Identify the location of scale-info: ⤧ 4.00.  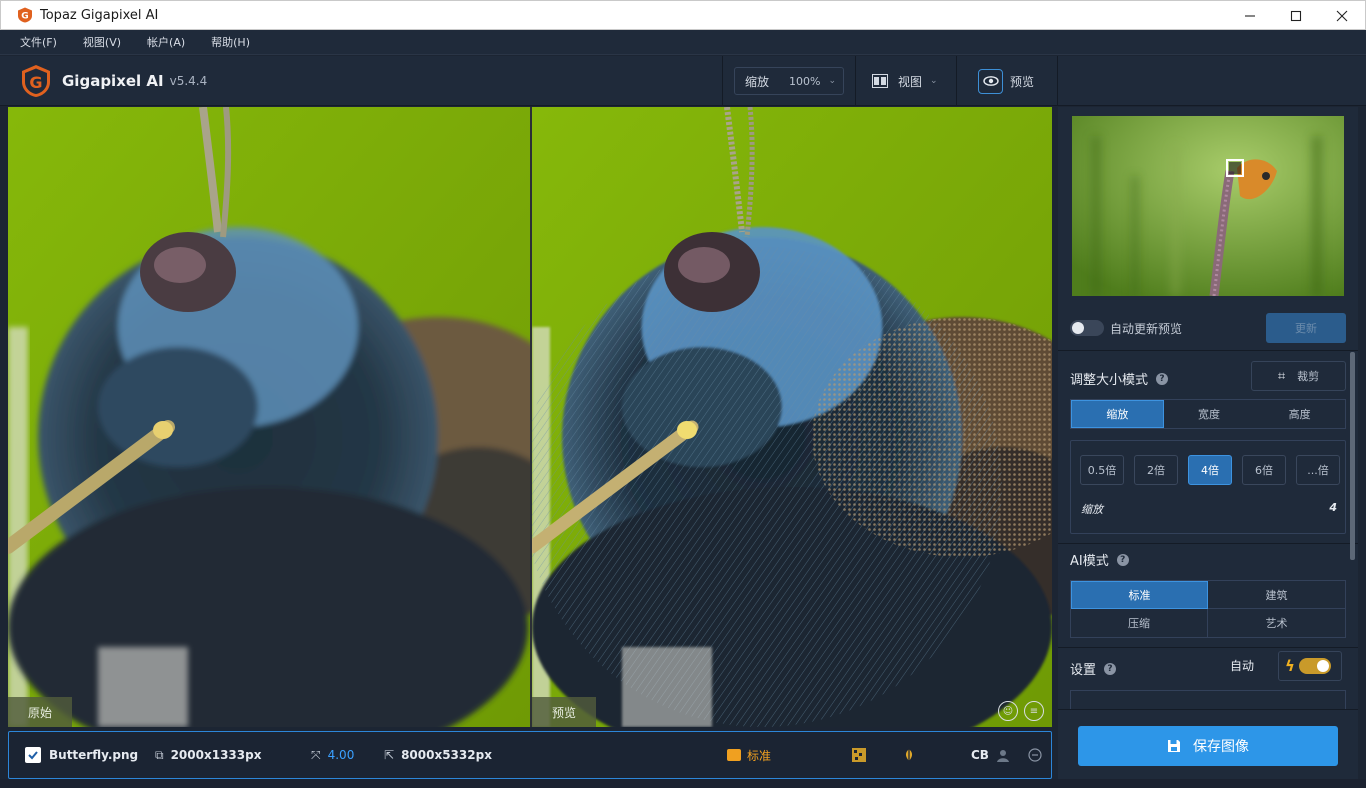
(332, 755).